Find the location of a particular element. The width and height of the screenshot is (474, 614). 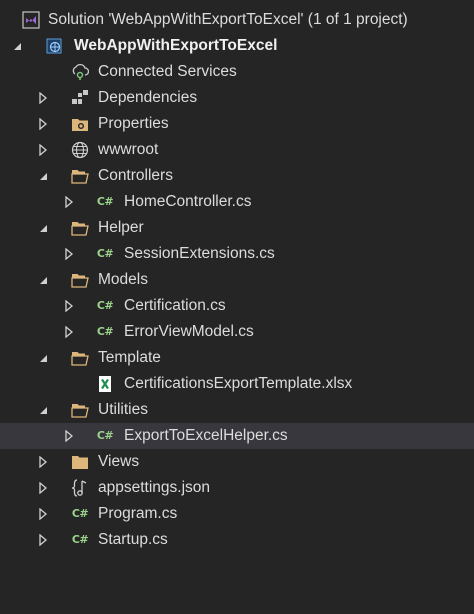

visual-studio-solution-icon is located at coordinates (31, 20).